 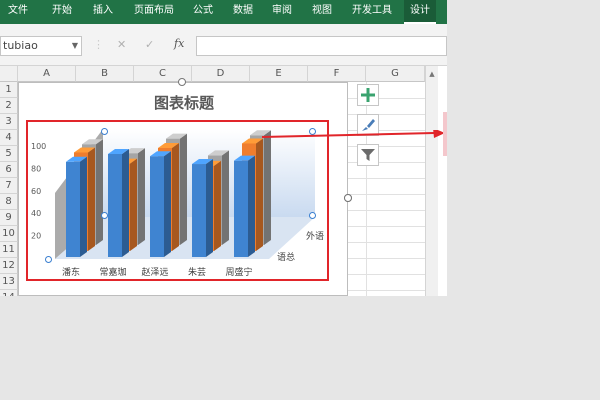 What do you see at coordinates (243, 12) in the screenshot?
I see `tab-data: 数据` at bounding box center [243, 12].